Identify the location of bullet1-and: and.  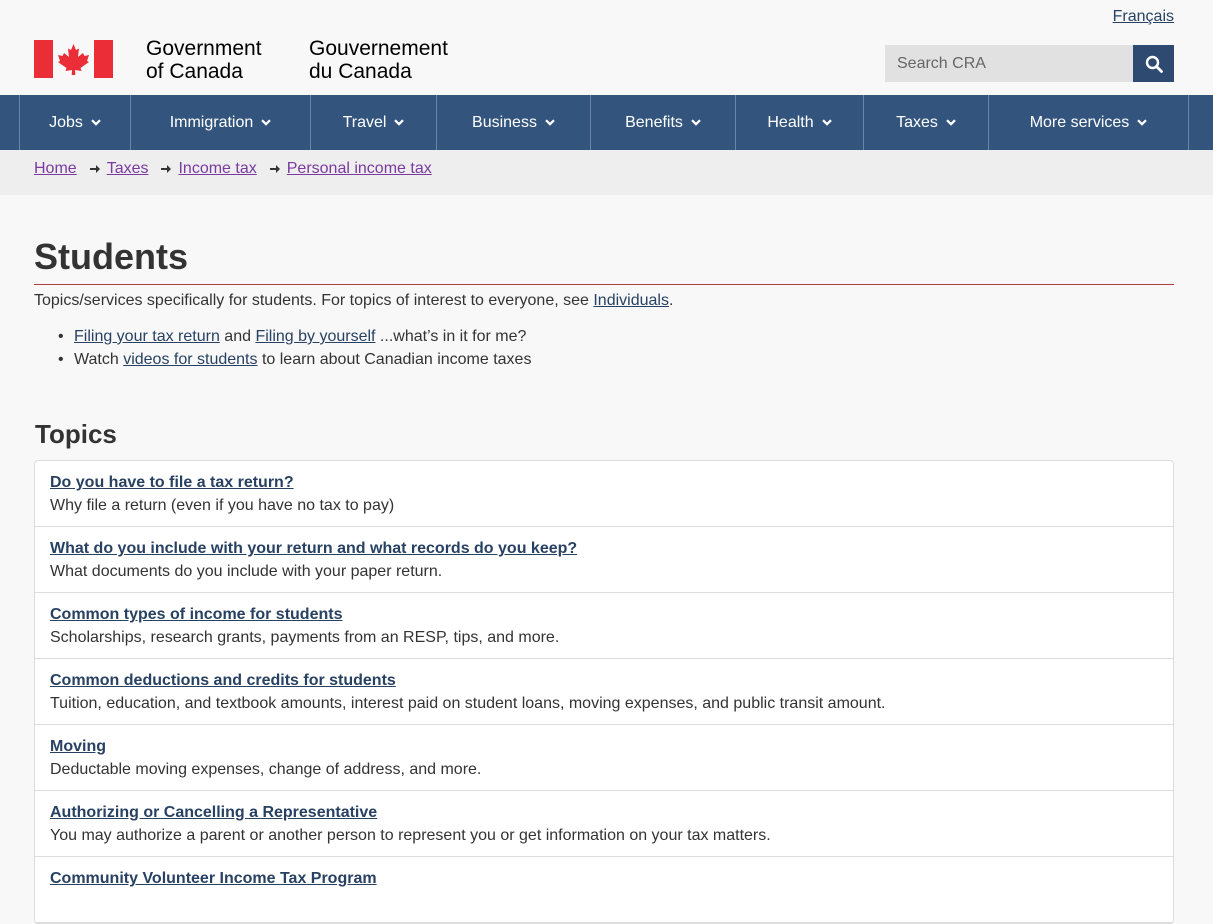
(237, 336).